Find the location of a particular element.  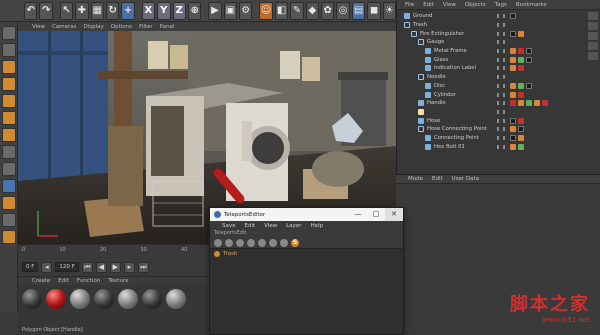

render-settings-icon: ⚙ is located at coordinates (246, 10).